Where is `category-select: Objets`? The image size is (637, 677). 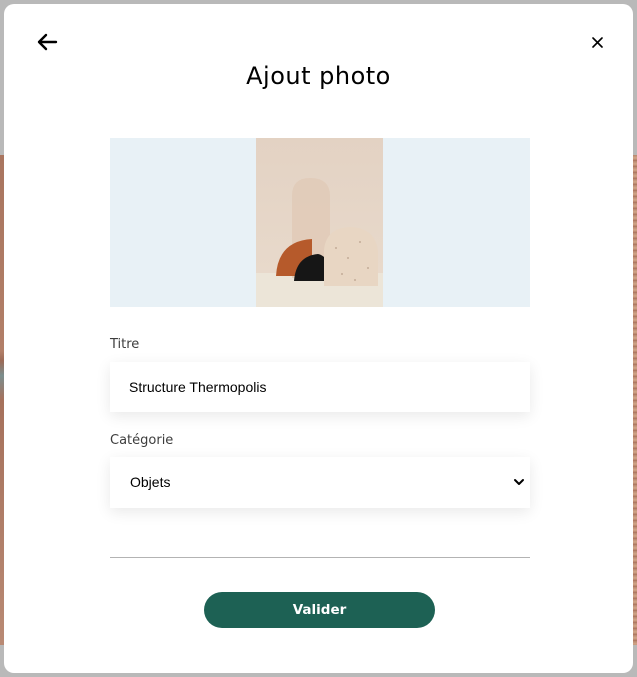 category-select: Objets is located at coordinates (320, 482).